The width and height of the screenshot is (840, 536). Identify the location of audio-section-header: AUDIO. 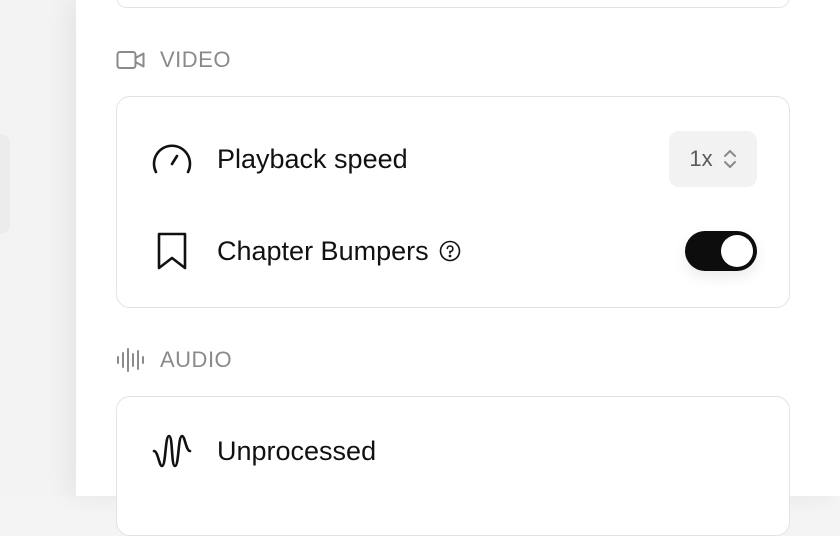
(174, 360).